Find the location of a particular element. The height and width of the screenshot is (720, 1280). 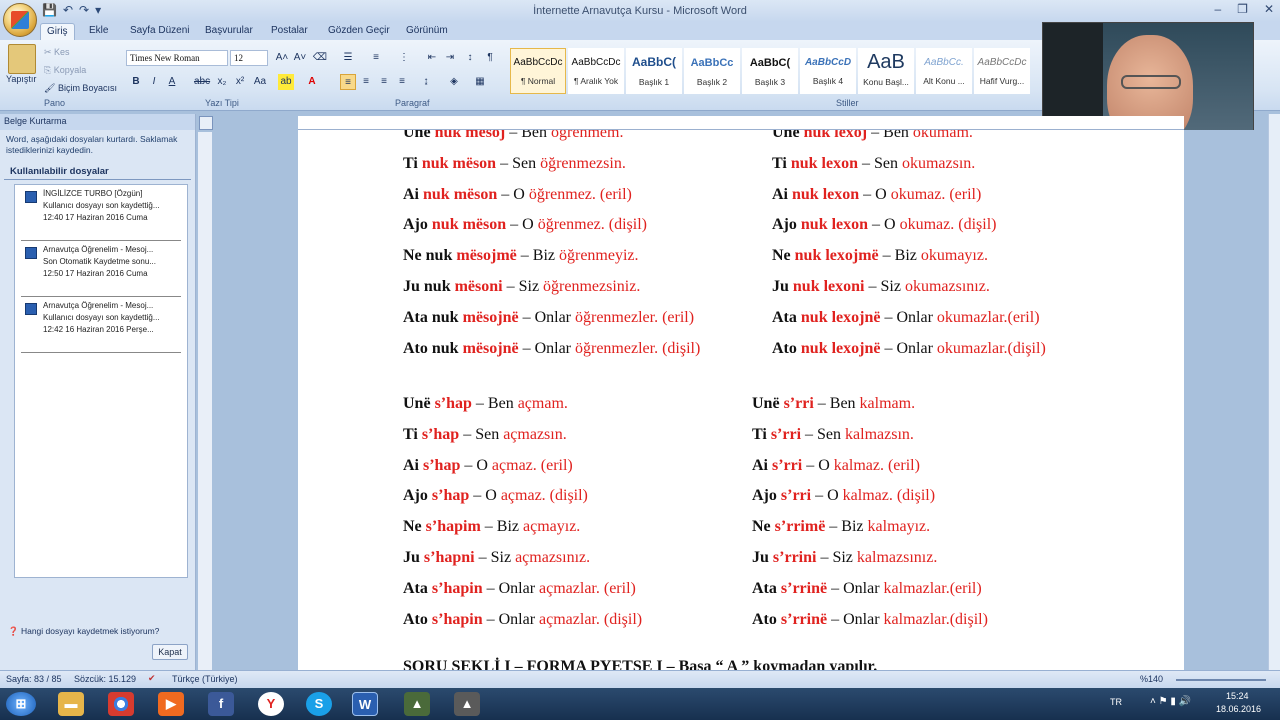

document-line-left: Ai nuk mëson – O öğrenmez. (eril) is located at coordinates (517, 195).